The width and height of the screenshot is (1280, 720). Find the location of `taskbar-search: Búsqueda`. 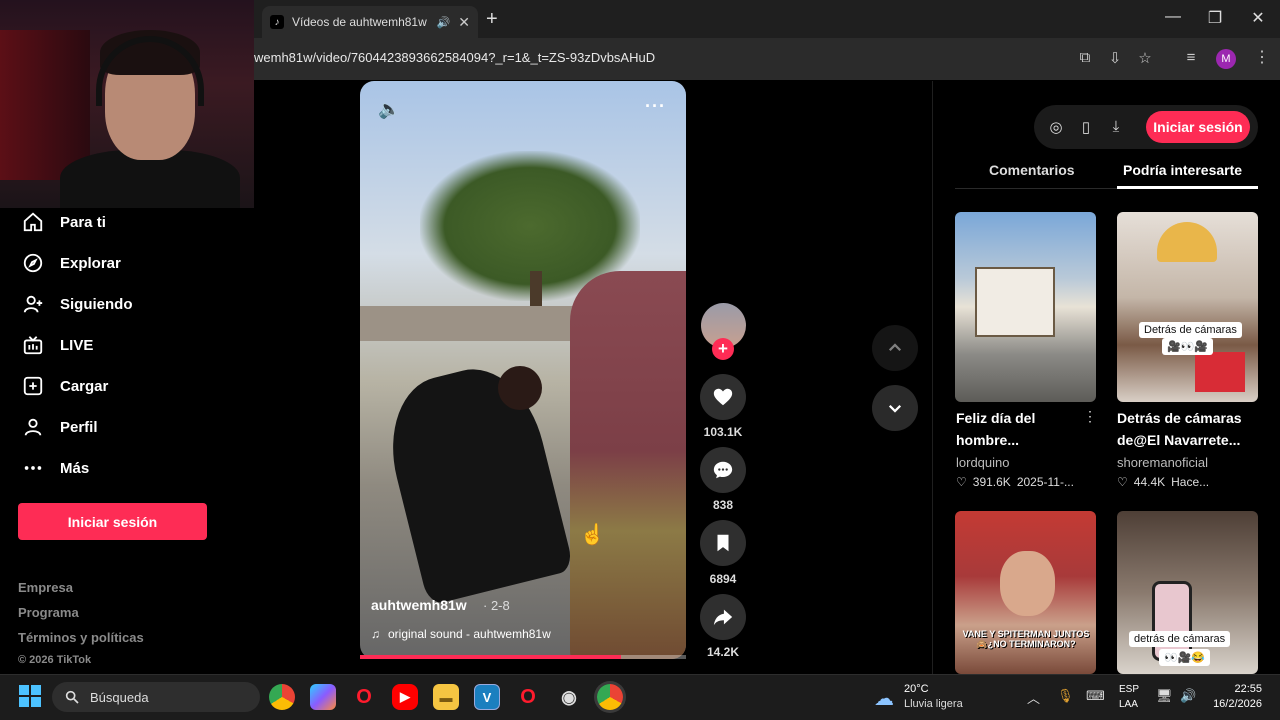

taskbar-search: Búsqueda is located at coordinates (156, 697).